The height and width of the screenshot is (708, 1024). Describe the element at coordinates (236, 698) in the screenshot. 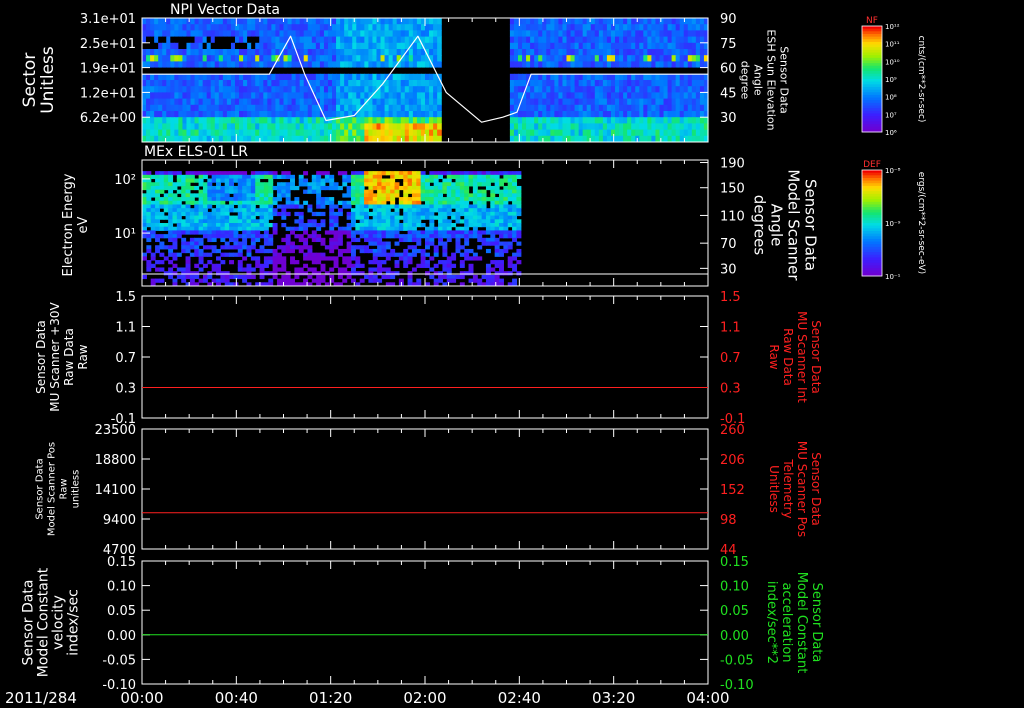

I see `x-tick-label: 00:40` at that location.